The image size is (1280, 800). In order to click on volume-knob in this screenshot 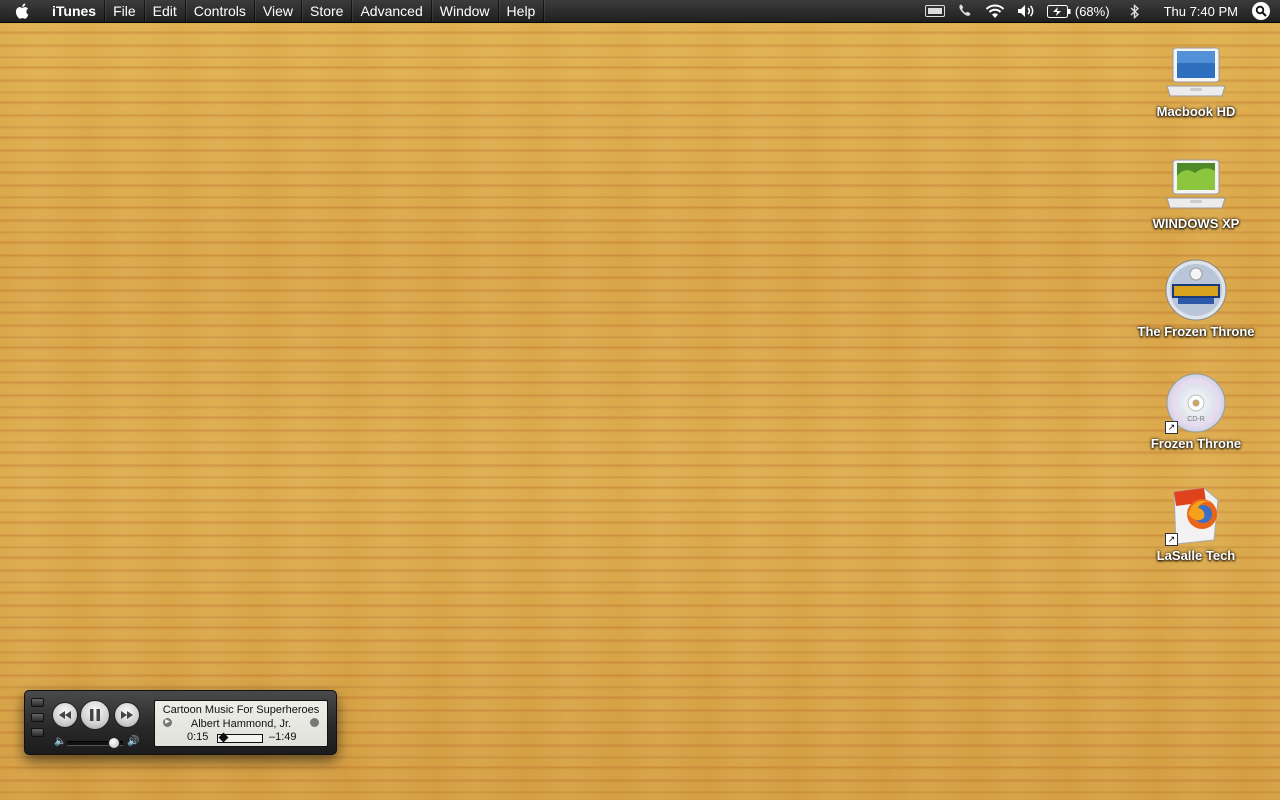, I will do `click(113, 743)`.